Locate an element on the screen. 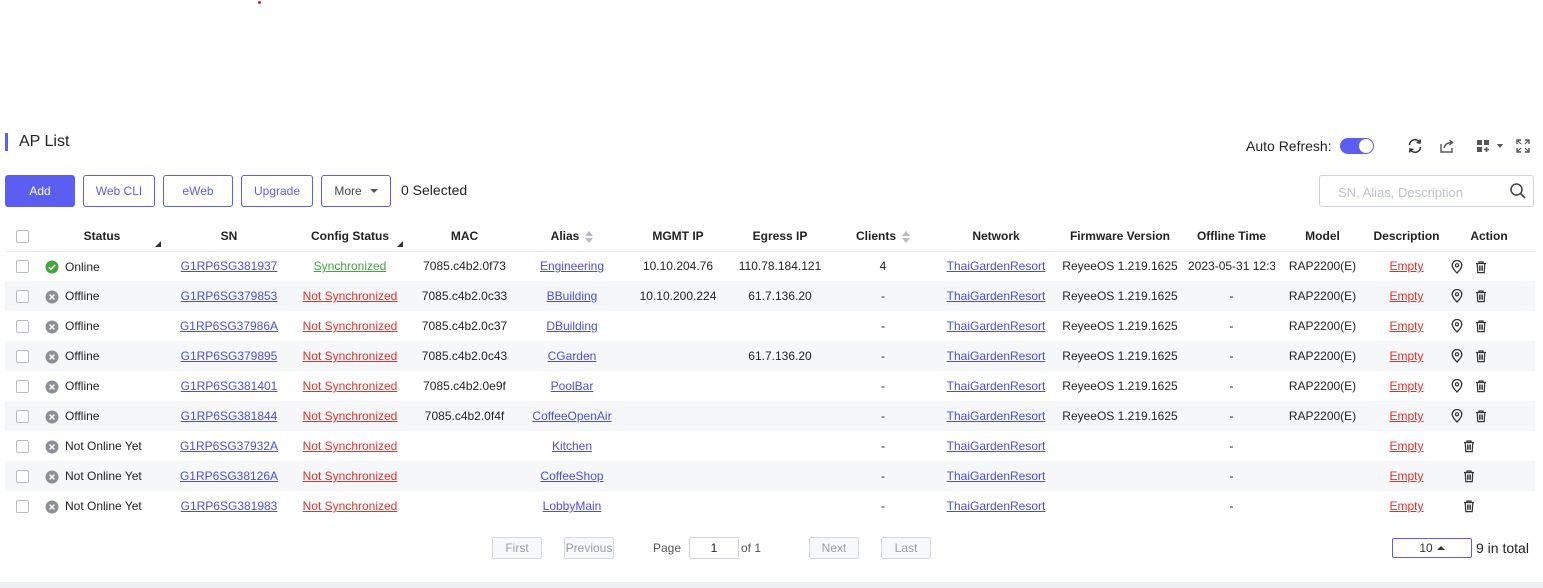 This screenshot has height=588, width=1543. sn-link: G1RP6SG381937 is located at coordinates (229, 266).